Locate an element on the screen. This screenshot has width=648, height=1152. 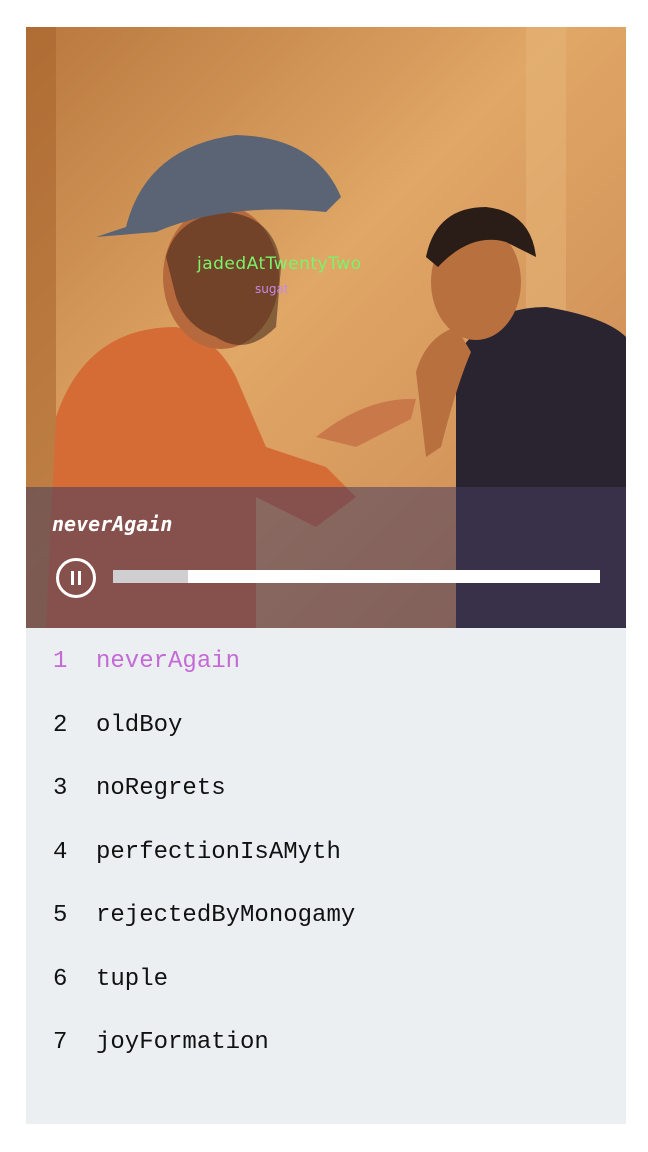
now-playing-bar: neverAgain is located at coordinates (326, 557).